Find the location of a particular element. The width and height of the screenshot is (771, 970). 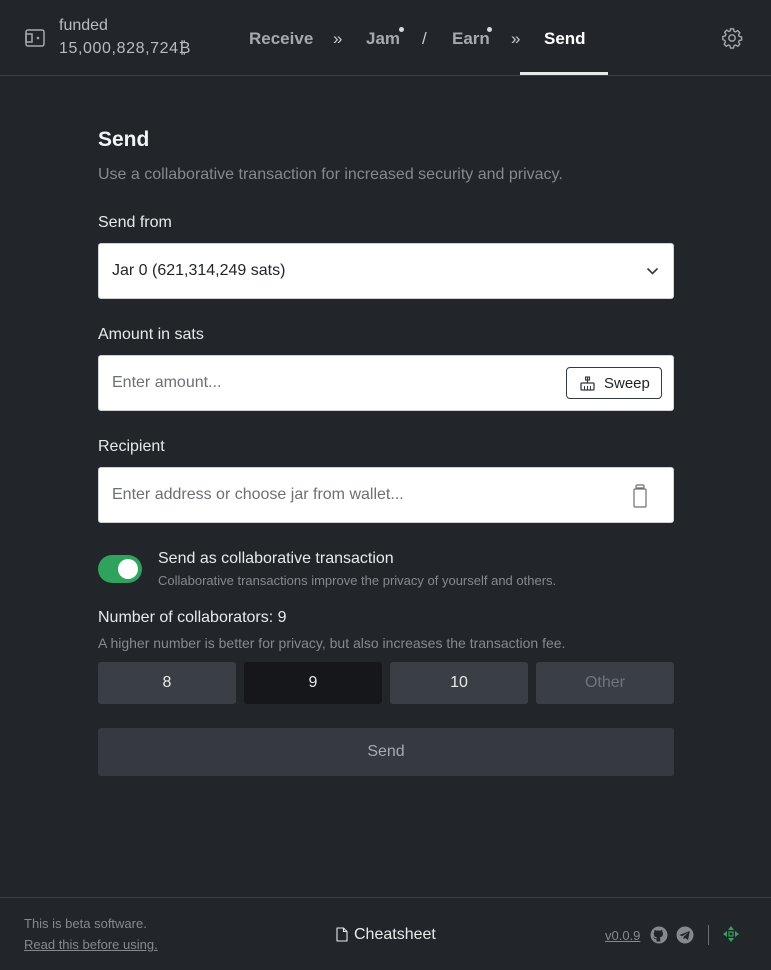

collaborators-option-9: 9 is located at coordinates (313, 683).